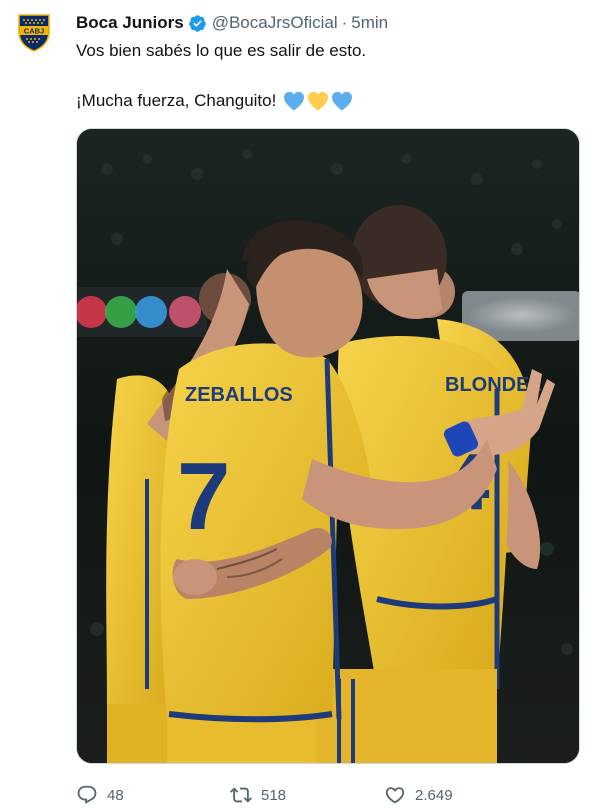 Image resolution: width=597 pixels, height=811 pixels. I want to click on tweet-header: Boca Juniors @BocaJrsOficial · 5min, so click(331, 23).